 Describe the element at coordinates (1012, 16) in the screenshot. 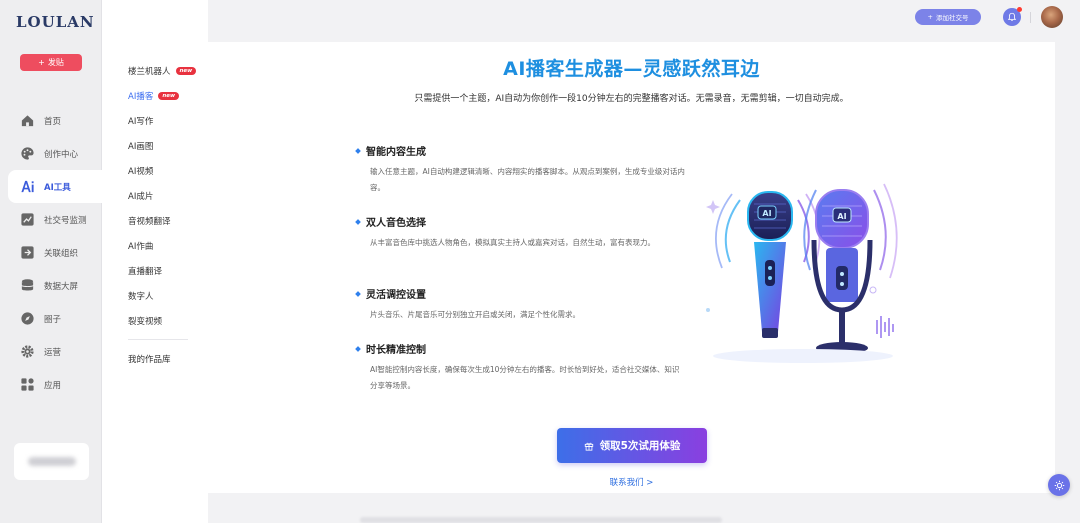

I see `notification-bell-icon` at that location.